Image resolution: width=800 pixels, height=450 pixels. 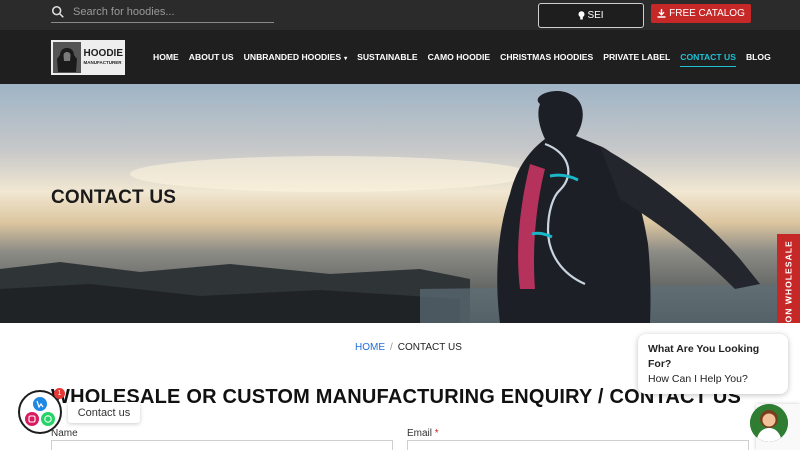 What do you see at coordinates (546, 57) in the screenshot?
I see `nav-item-christmas-hoodies: CHRISTMAS HOODIES` at bounding box center [546, 57].